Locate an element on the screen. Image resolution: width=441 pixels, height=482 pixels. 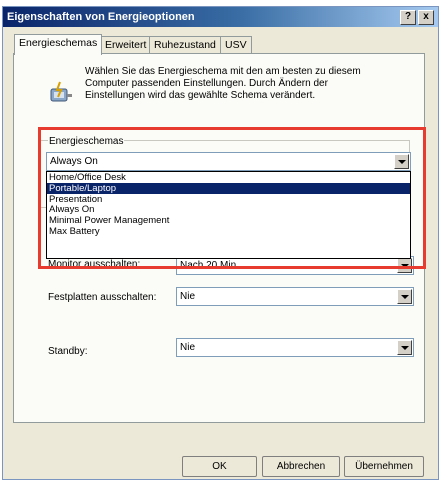
standby-select: Nie is located at coordinates (295, 347).